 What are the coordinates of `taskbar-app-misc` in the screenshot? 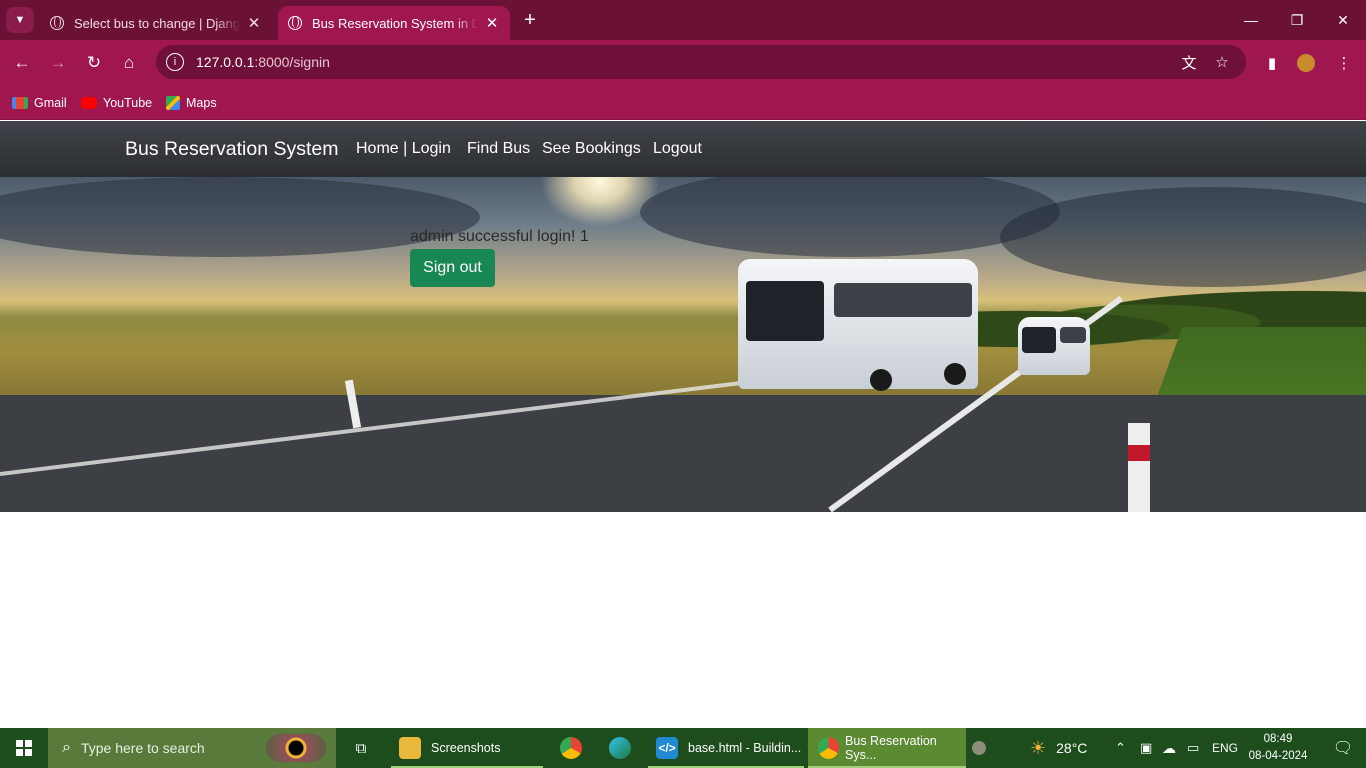 It's located at (981, 748).